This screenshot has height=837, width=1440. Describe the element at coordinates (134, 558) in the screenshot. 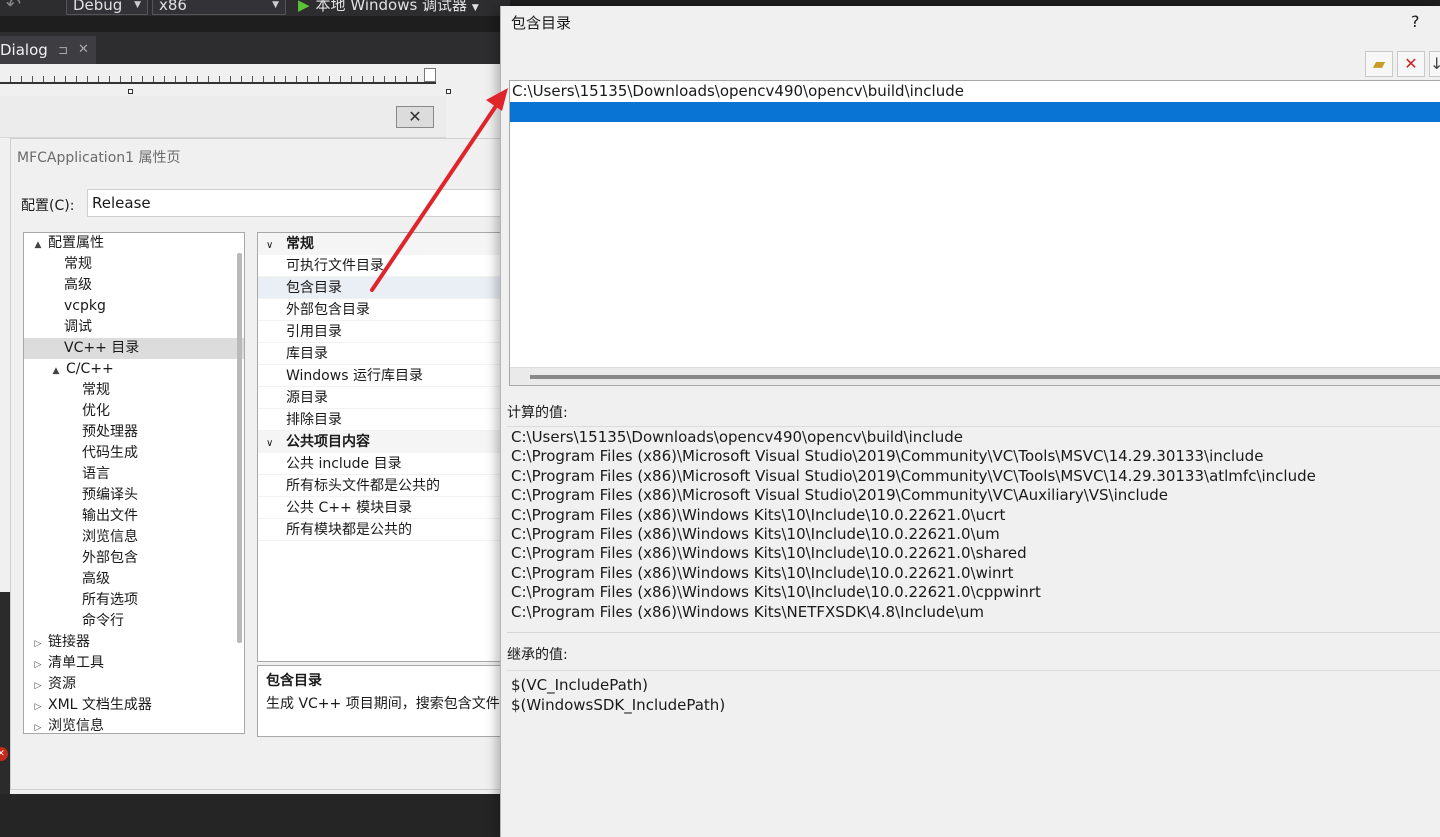

I see `tree-item: 外部包含` at that location.